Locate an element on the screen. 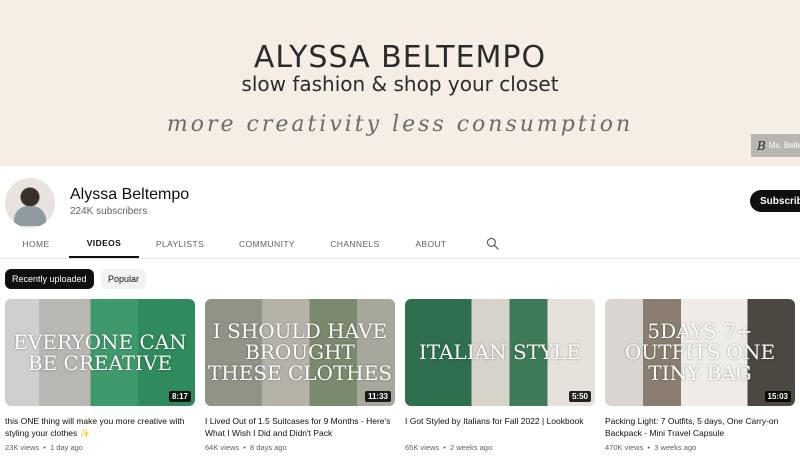 The height and width of the screenshot is (469, 800). tab-channels: CHANNELS is located at coordinates (355, 244).